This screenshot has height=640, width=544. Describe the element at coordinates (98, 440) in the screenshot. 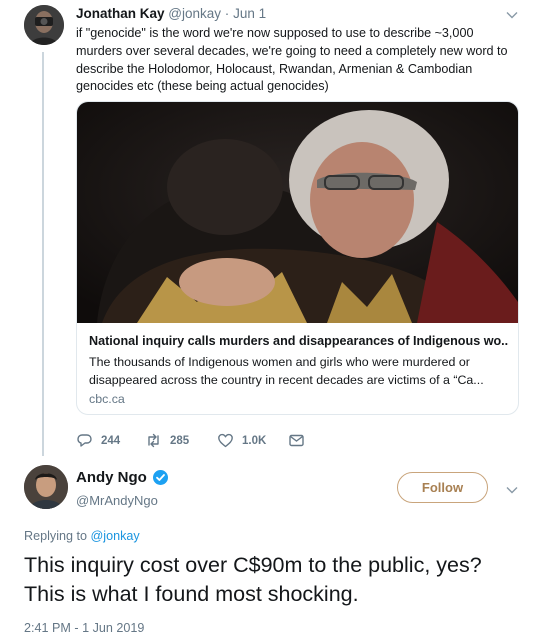

I see `reply-action: 244` at that location.